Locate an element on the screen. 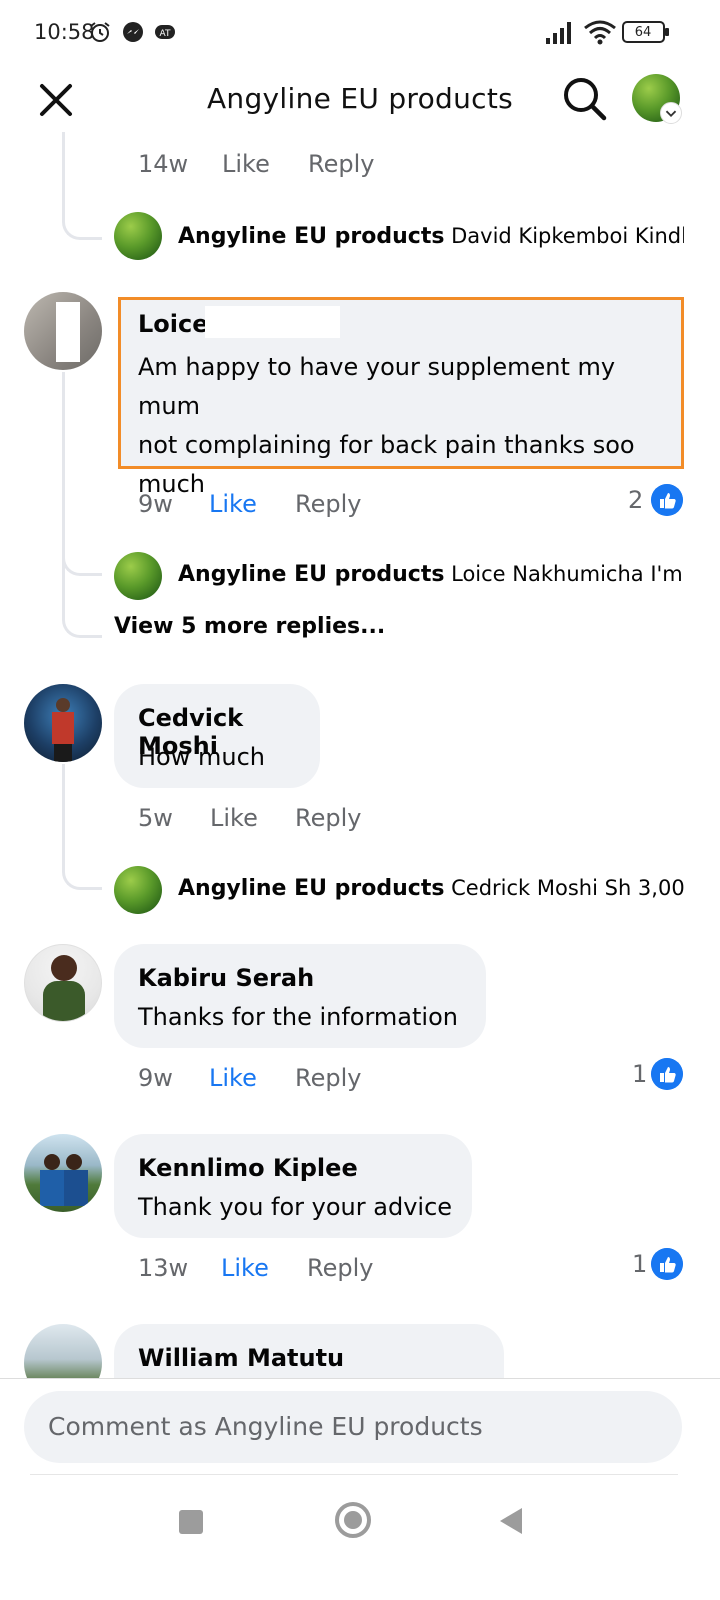  redacted-surname is located at coordinates (272, 322).